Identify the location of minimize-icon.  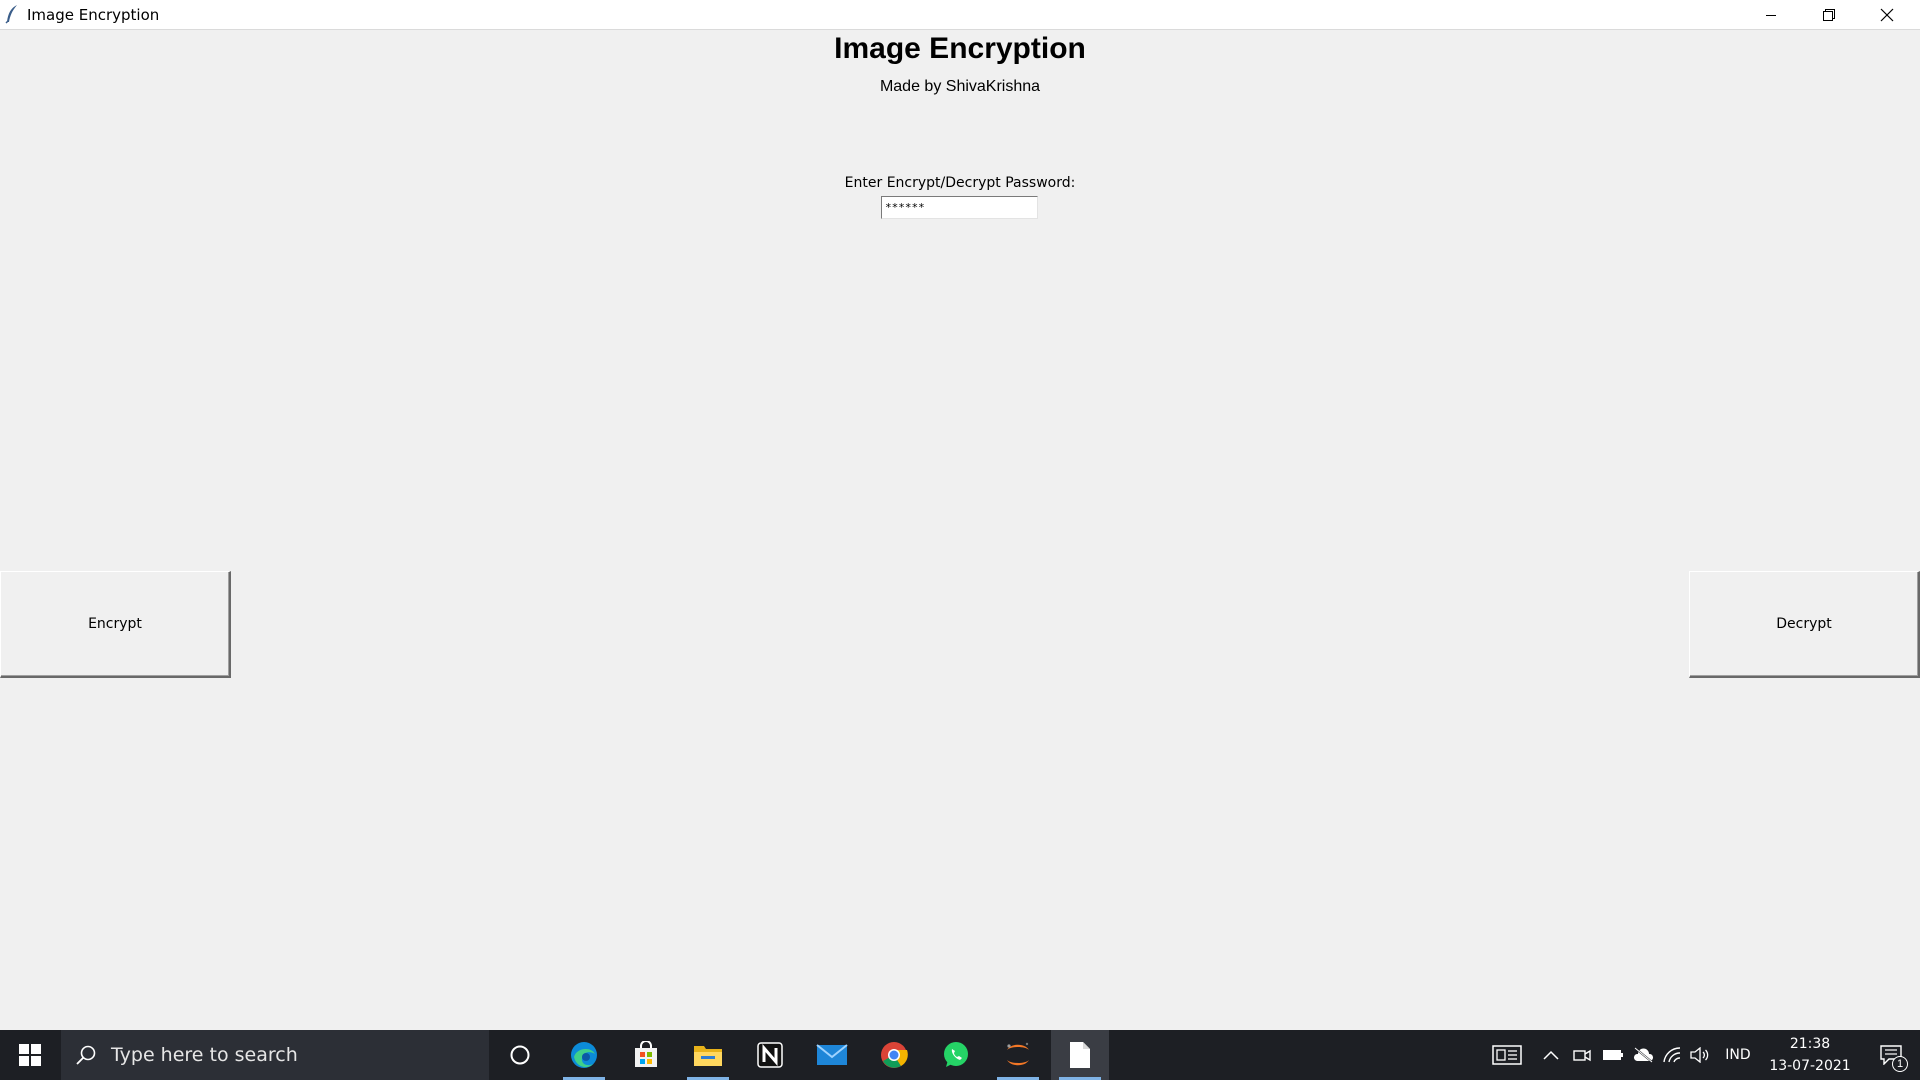
(1771, 15).